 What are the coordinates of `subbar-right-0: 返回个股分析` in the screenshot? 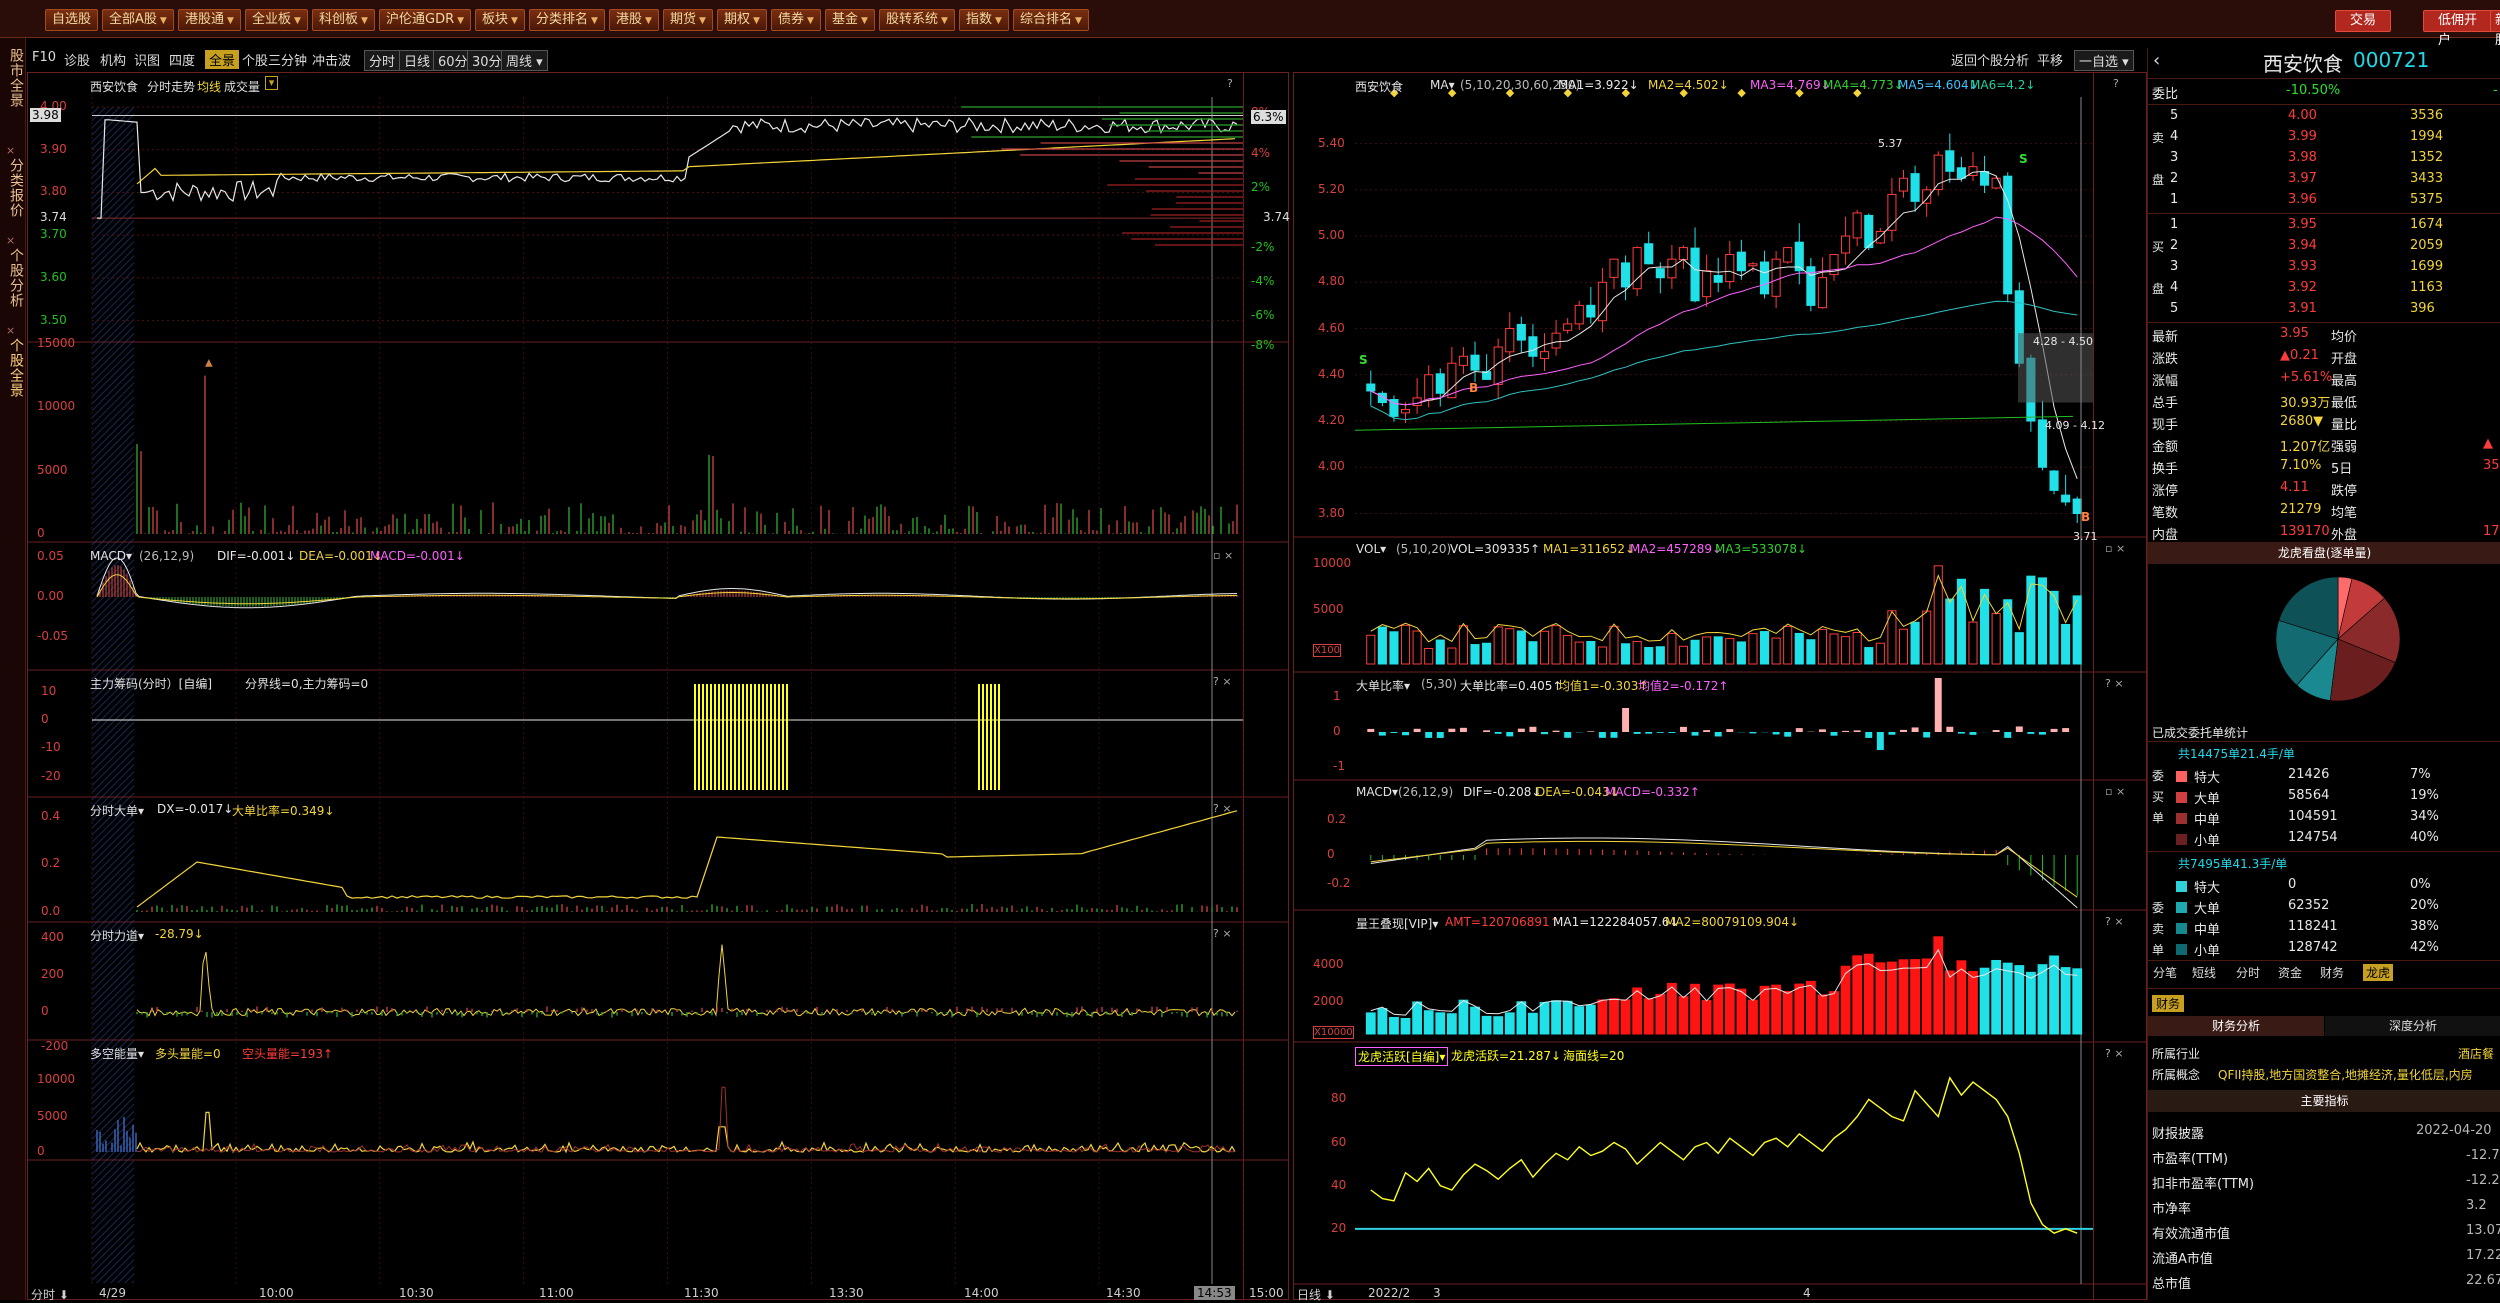 It's located at (1990, 59).